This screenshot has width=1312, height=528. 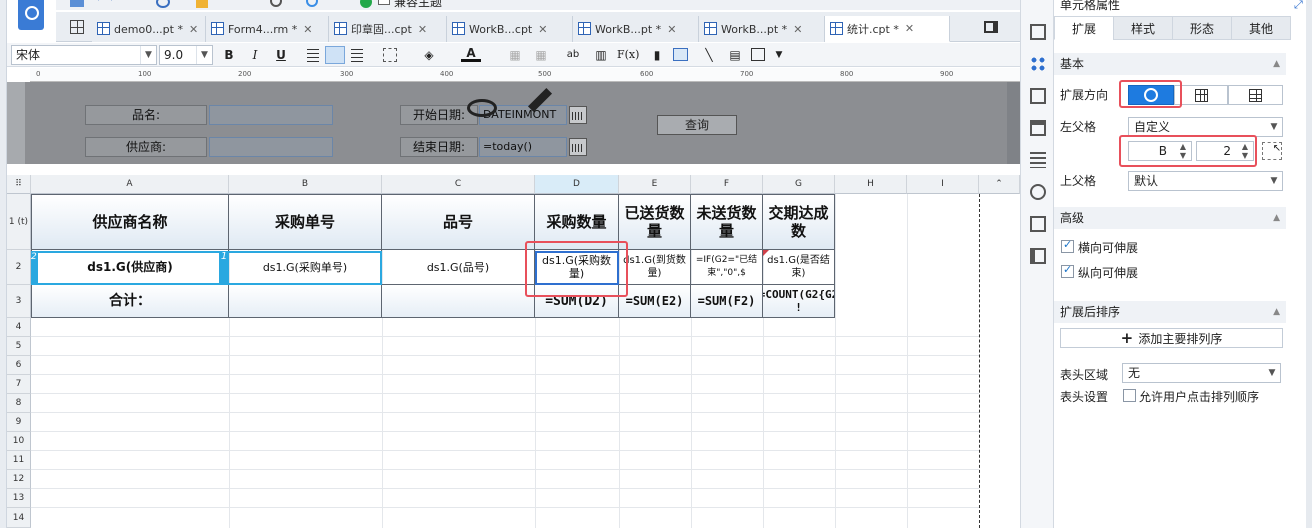 What do you see at coordinates (1272, 151) in the screenshot?
I see `pick-cell-icon: ↖` at bounding box center [1272, 151].